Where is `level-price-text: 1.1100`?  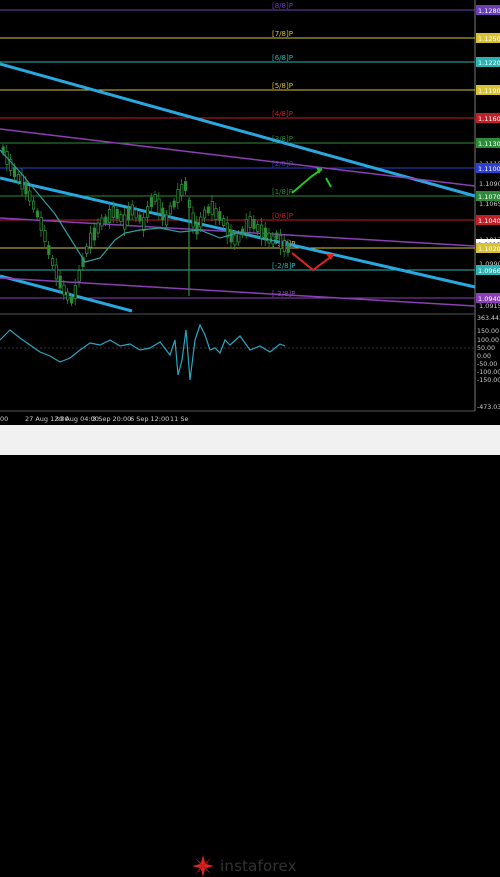 level-price-text: 1.1100 is located at coordinates (489, 169).